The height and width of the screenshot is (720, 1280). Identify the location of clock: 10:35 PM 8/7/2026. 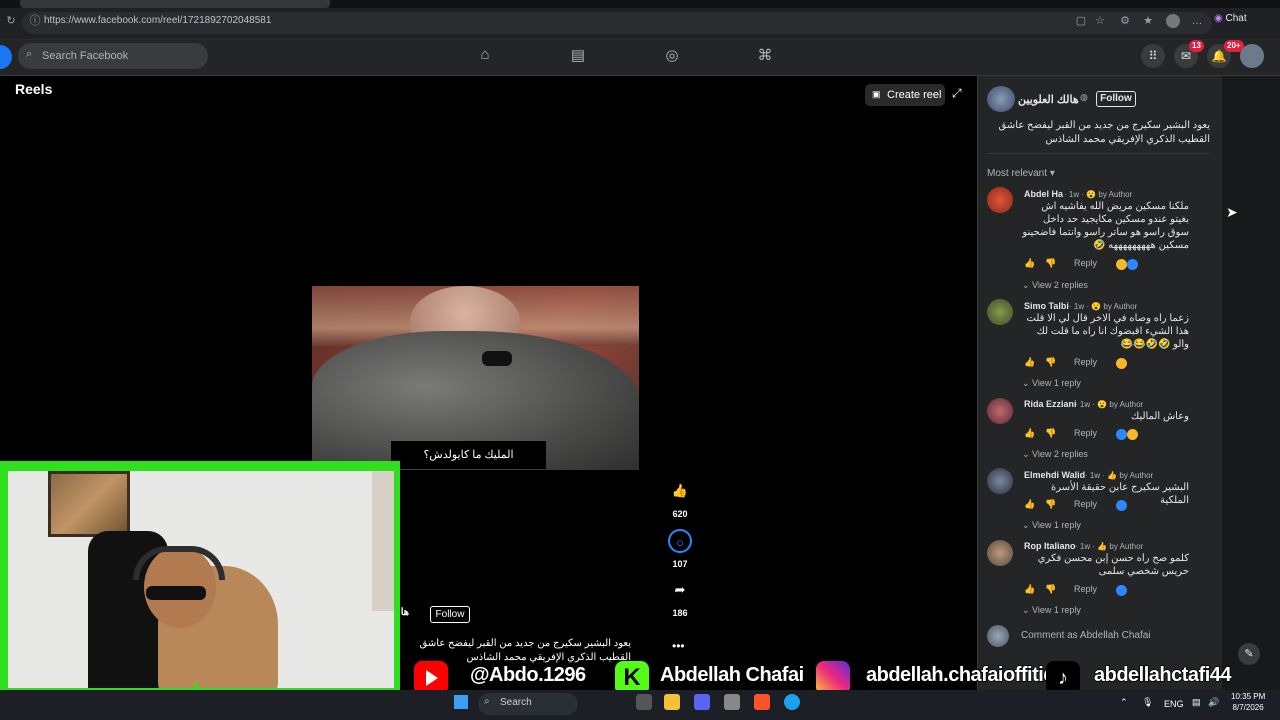
(1248, 702).